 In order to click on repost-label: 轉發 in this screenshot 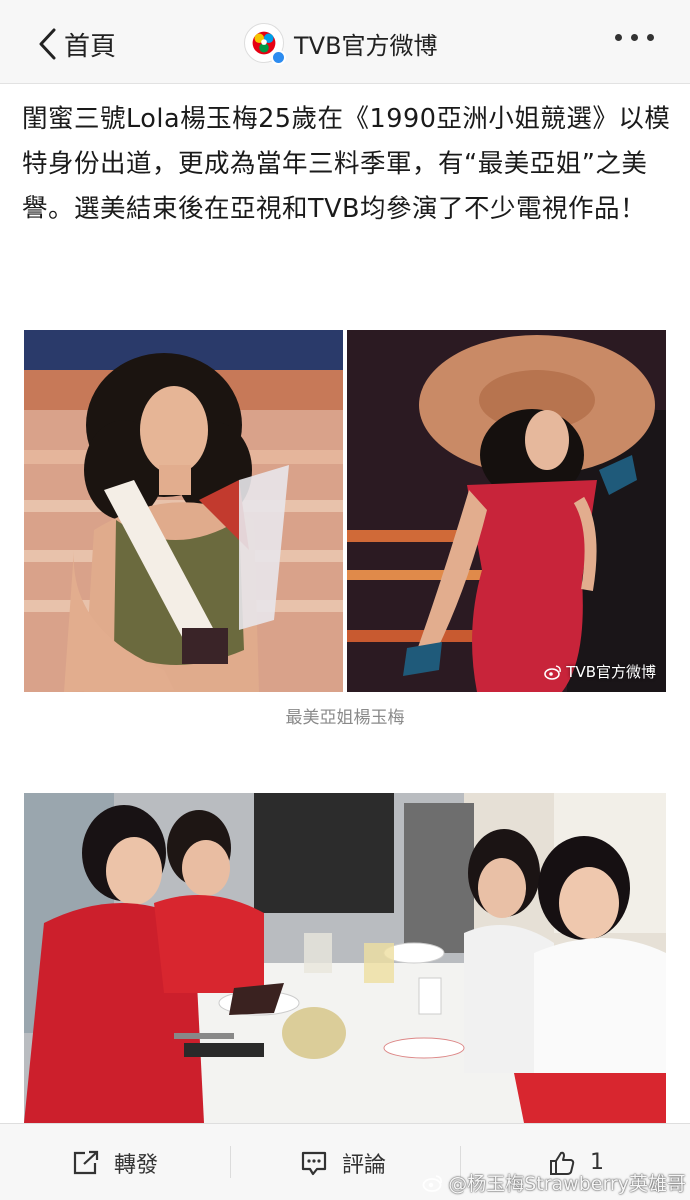, I will do `click(136, 1165)`.